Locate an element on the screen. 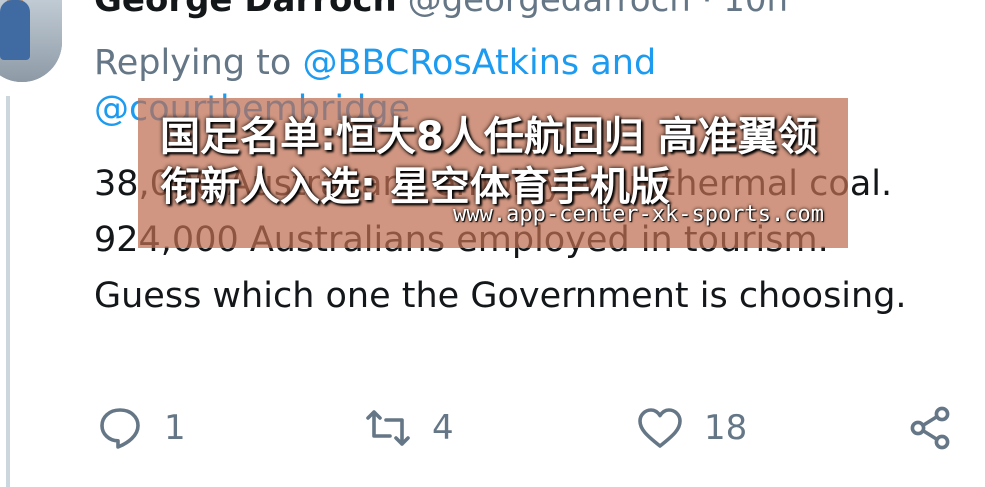 The width and height of the screenshot is (985, 487). share-icon is located at coordinates (930, 428).